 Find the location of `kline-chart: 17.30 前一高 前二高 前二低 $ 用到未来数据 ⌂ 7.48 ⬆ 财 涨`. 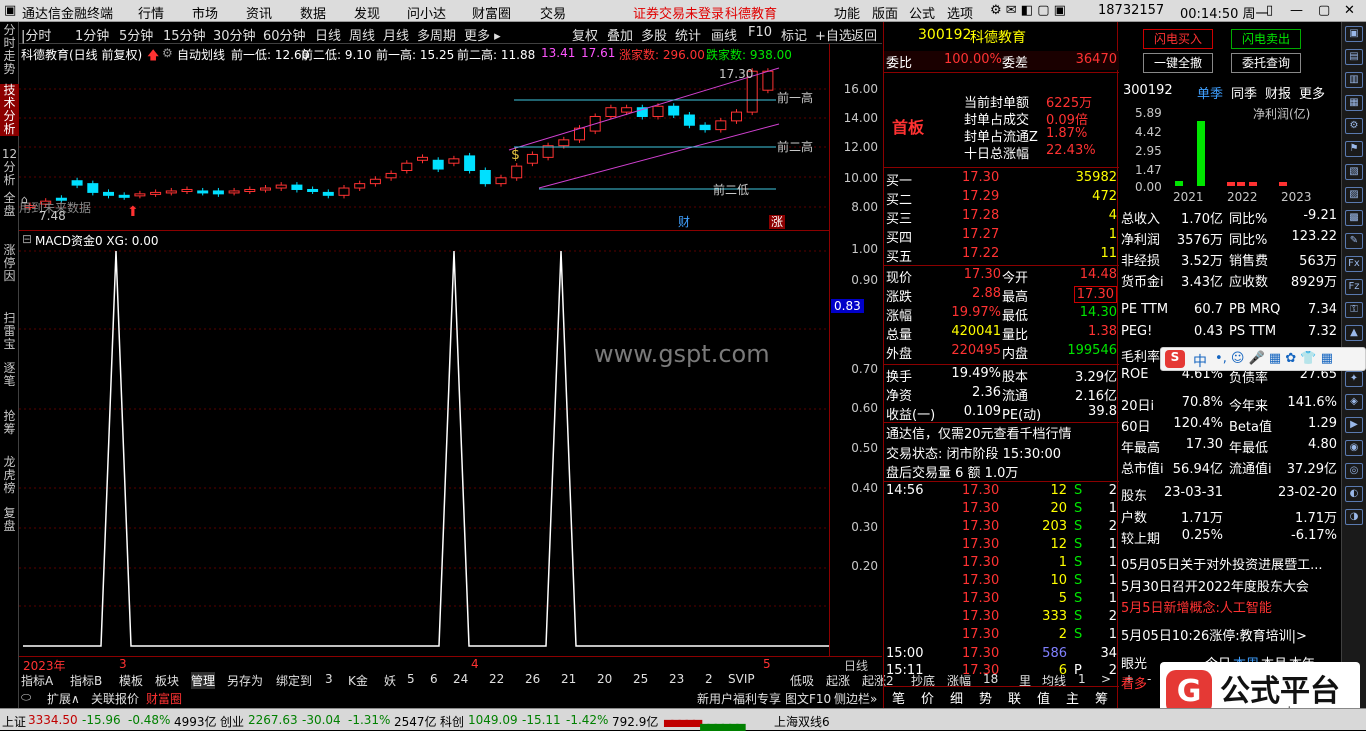

kline-chart: 17.30 前一高 前二高 前二低 $ 用到未来数据 ⌂ 7.48 ⬆ 财 涨 is located at coordinates (424, 146).